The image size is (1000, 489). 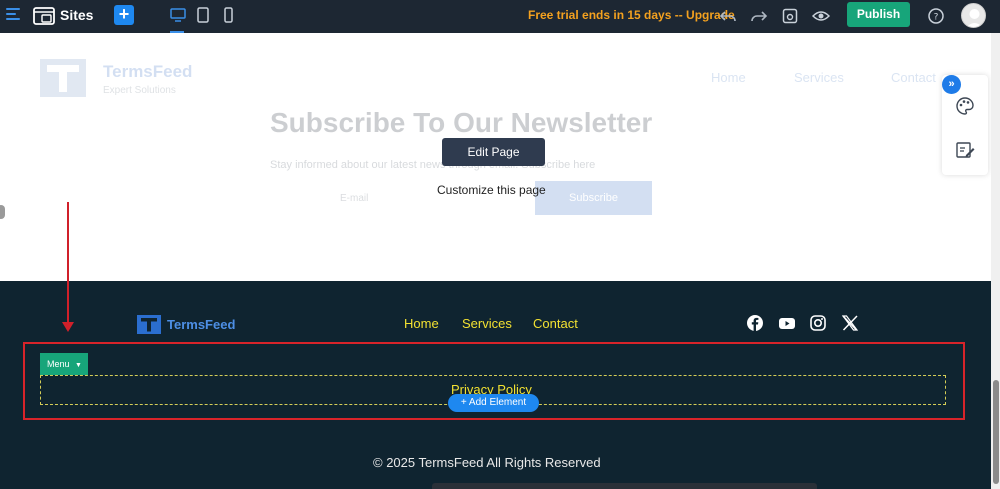 I want to click on site-logo-subtitle: Expert Solutions, so click(x=139, y=90).